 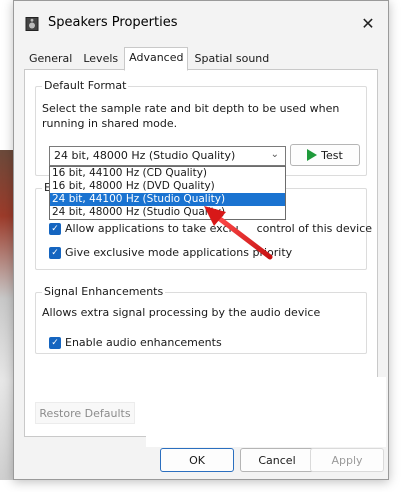 What do you see at coordinates (167, 186) in the screenshot?
I see `format-option: 16 bit, 48000 Hz (DVD Quality)` at bounding box center [167, 186].